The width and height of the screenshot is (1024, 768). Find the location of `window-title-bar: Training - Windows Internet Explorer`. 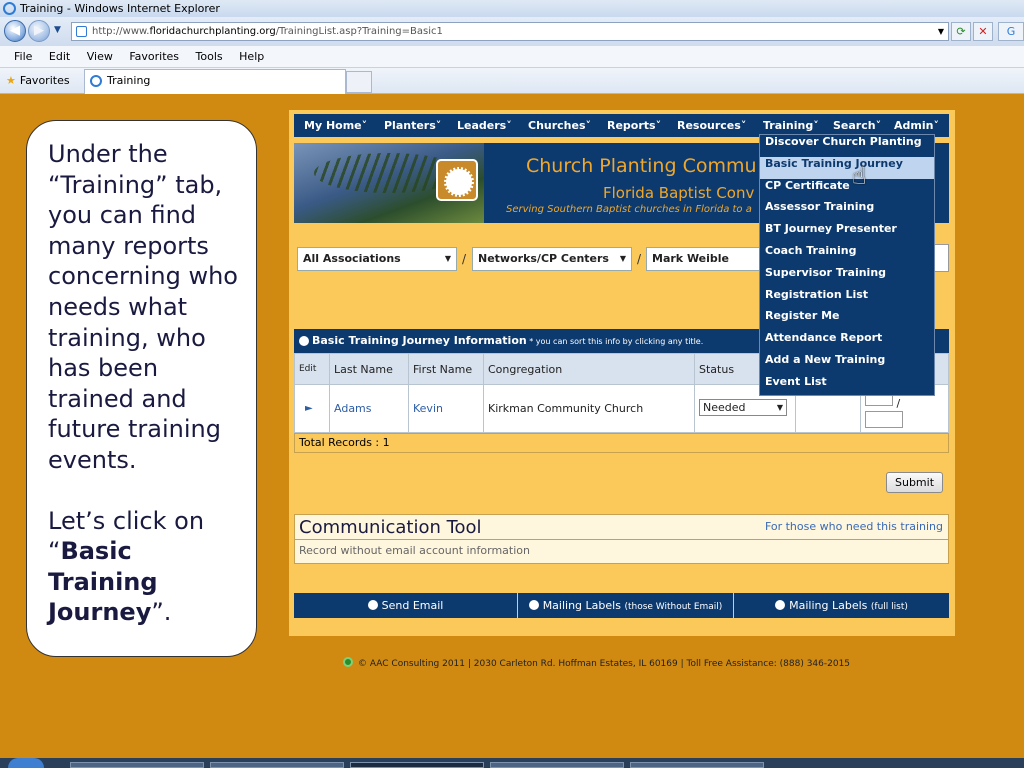

window-title-bar: Training - Windows Internet Explorer is located at coordinates (512, 8).